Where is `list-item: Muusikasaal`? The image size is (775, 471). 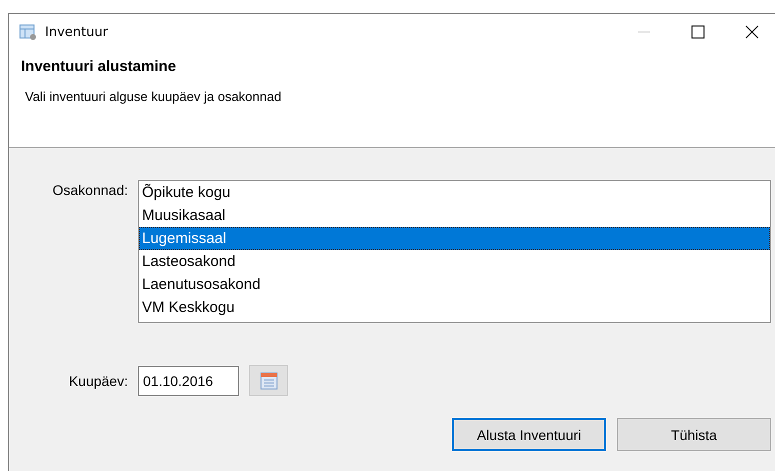
list-item: Muusikasaal is located at coordinates (454, 215).